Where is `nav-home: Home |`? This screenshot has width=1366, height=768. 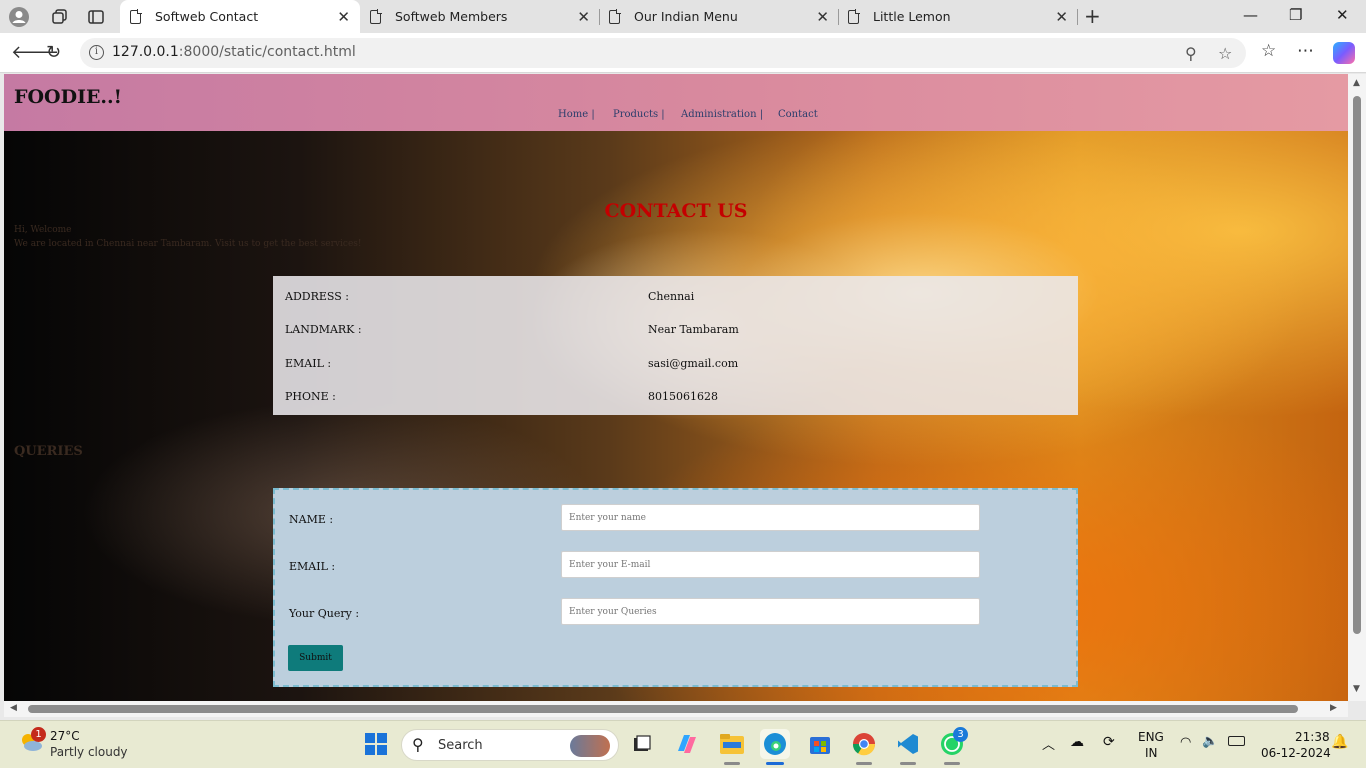
nav-home: Home | is located at coordinates (576, 114).